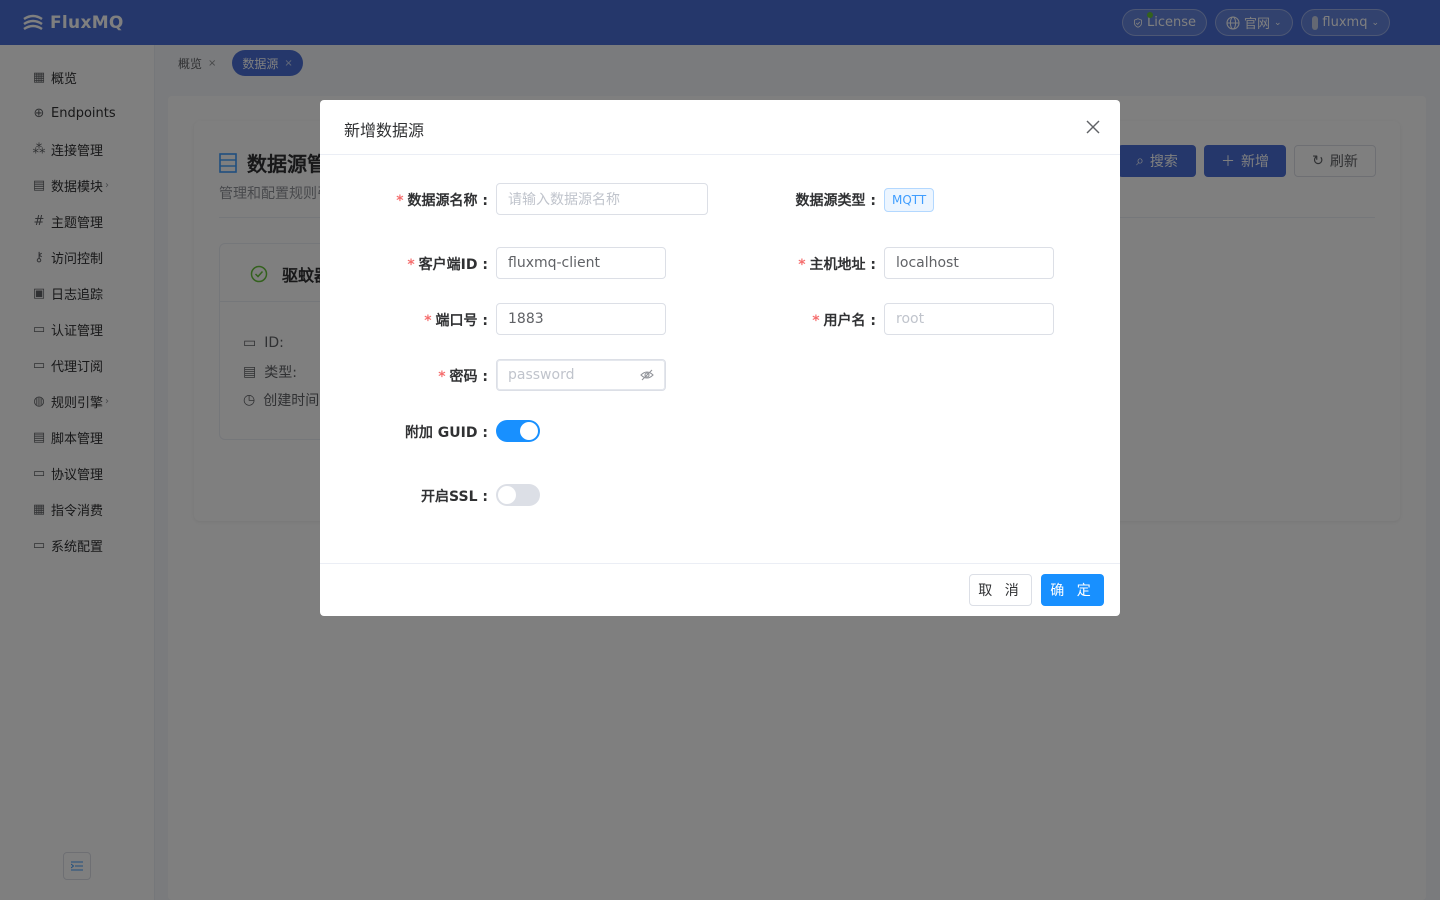  Describe the element at coordinates (647, 375) in the screenshot. I see `eye-off-icon` at that location.